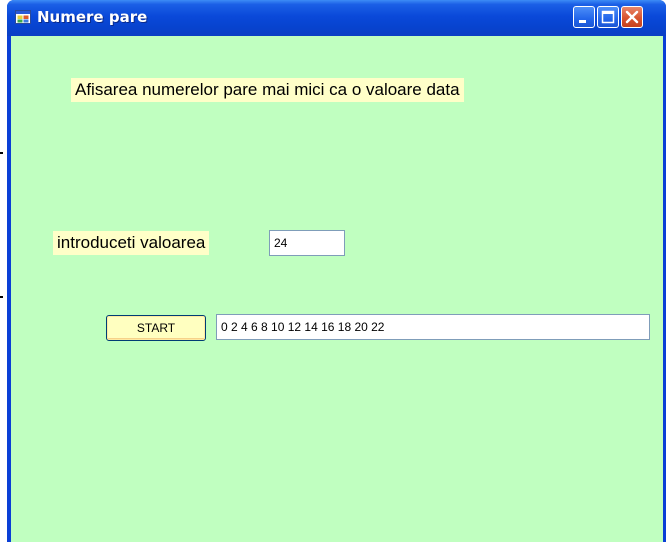  Describe the element at coordinates (433, 327) in the screenshot. I see `result-field` at that location.